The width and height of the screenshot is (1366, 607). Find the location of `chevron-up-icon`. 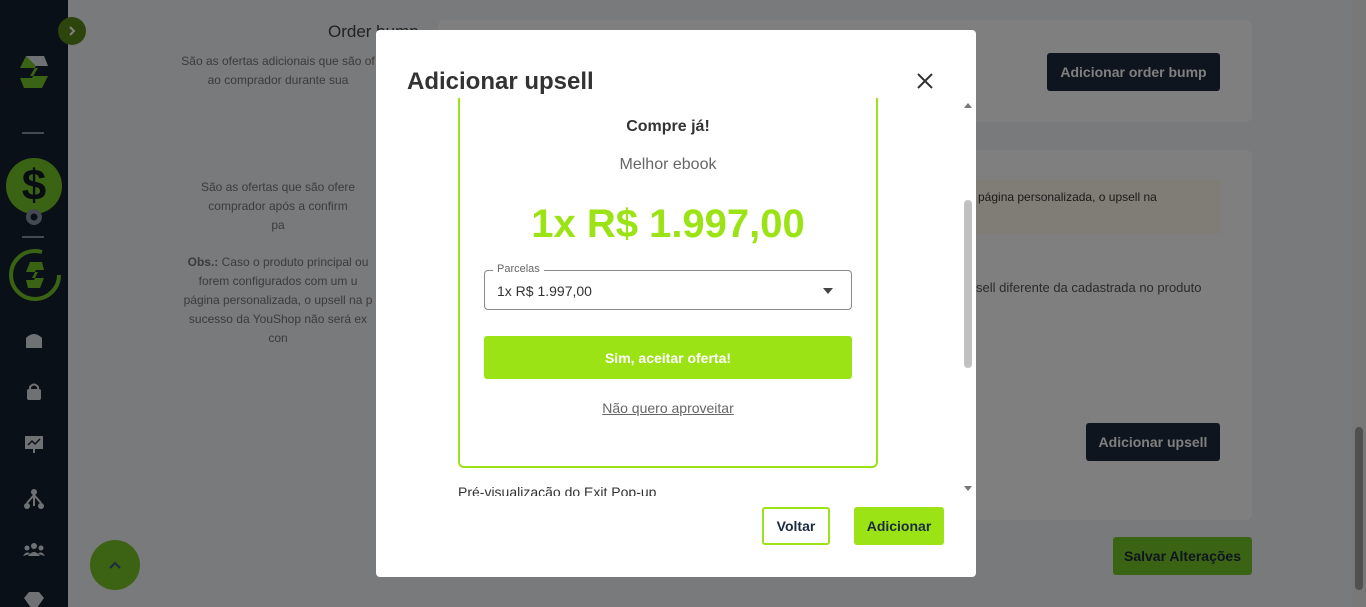

chevron-up-icon is located at coordinates (115, 565).